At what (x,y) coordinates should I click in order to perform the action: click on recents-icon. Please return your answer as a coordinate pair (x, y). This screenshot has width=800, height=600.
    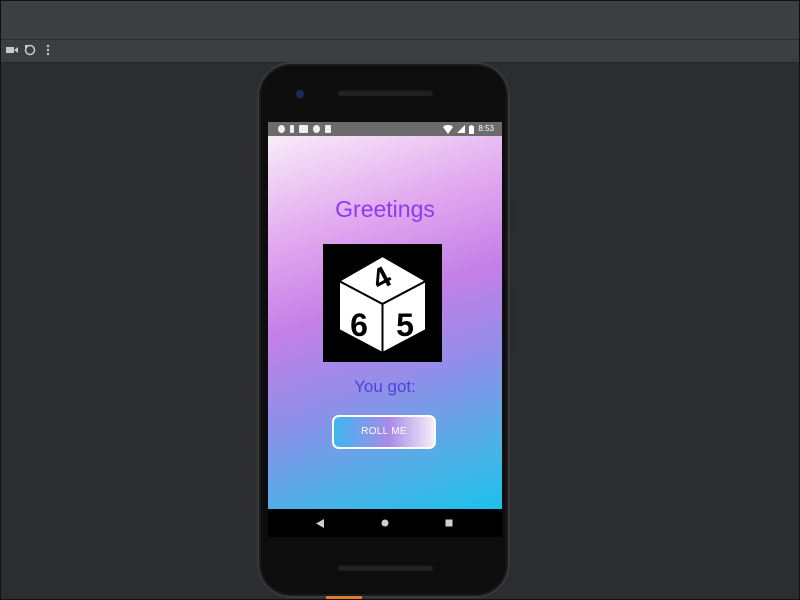
    Looking at the image, I should click on (449, 523).